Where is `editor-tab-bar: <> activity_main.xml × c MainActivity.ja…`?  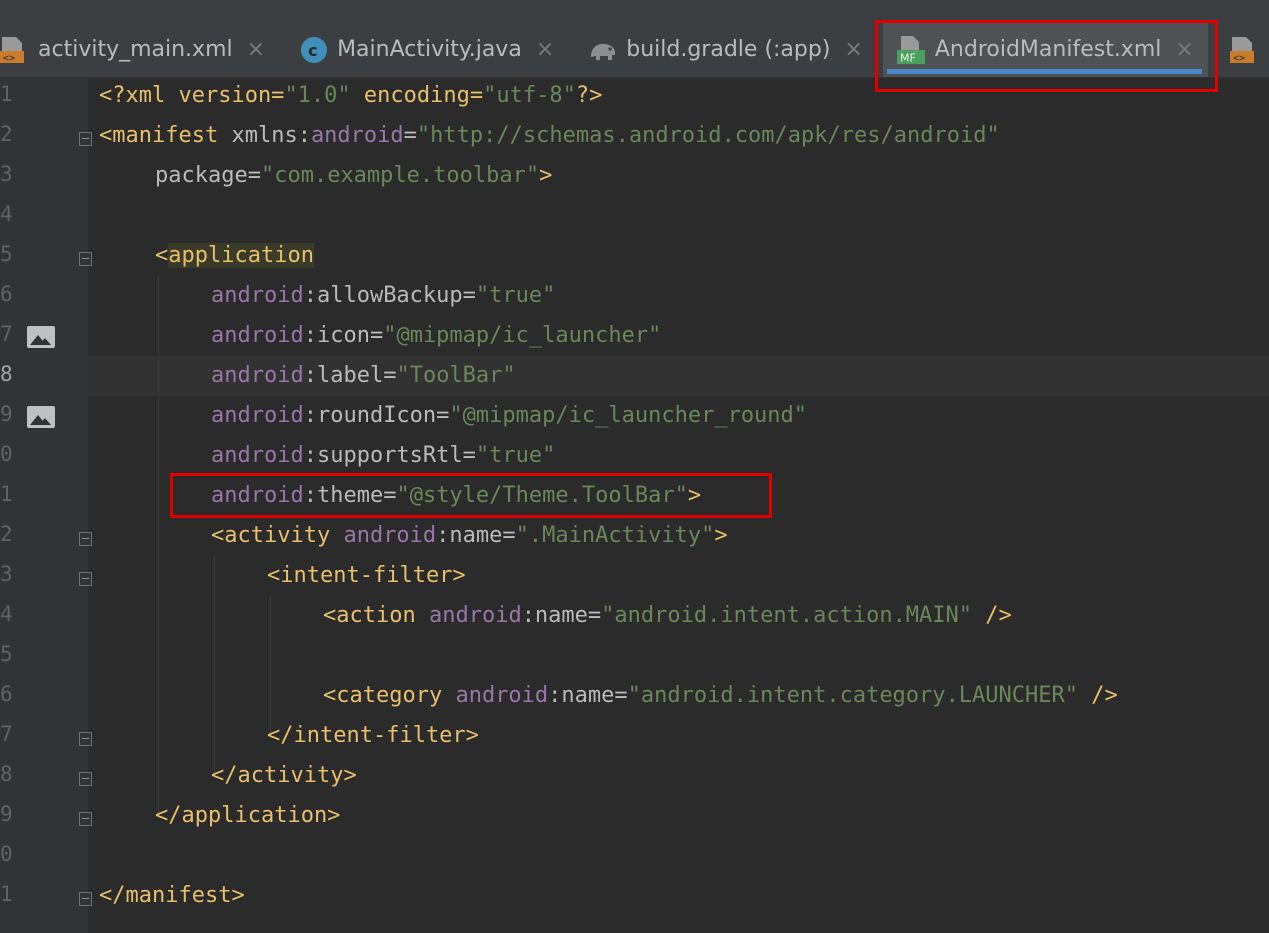 editor-tab-bar: <> activity_main.xml × c MainActivity.ja… is located at coordinates (634, 50).